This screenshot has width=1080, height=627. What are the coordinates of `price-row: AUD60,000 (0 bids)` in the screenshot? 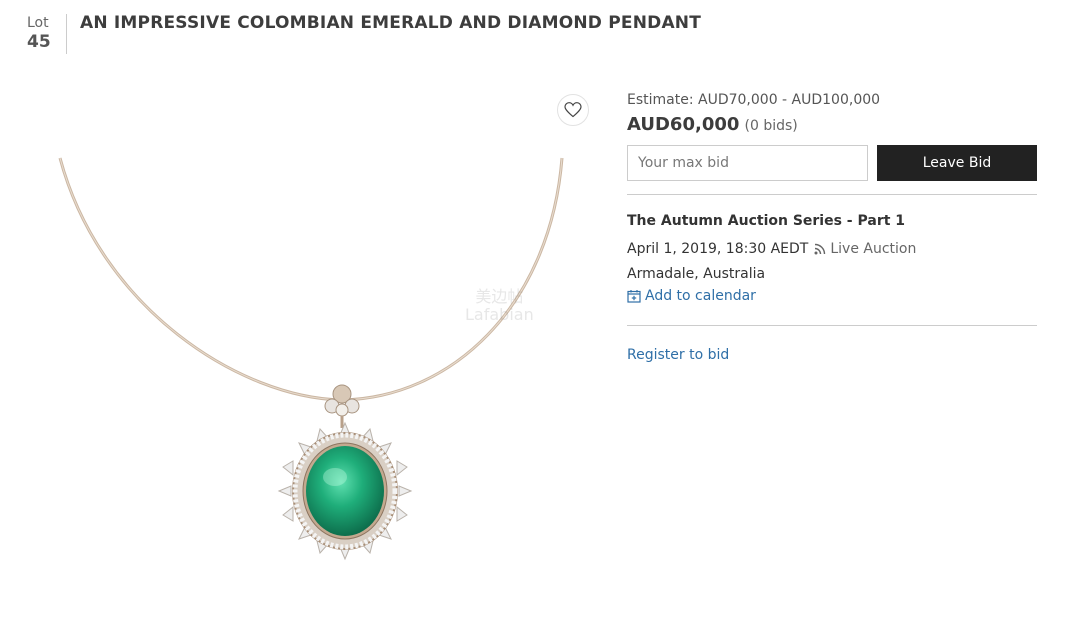 It's located at (832, 125).